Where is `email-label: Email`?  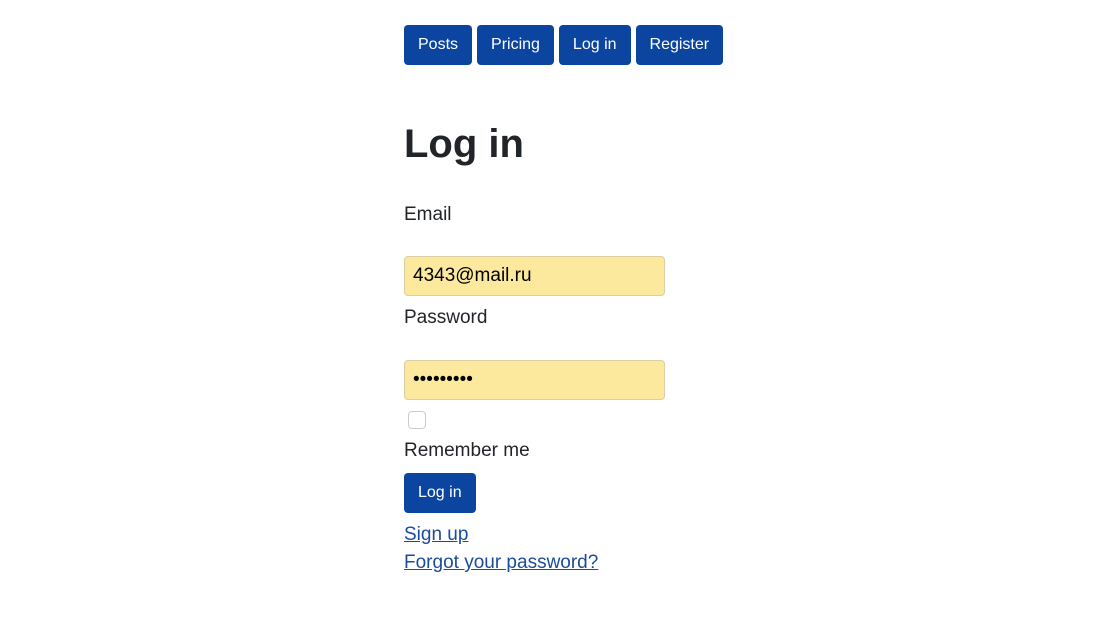
email-label: Email is located at coordinates (428, 214).